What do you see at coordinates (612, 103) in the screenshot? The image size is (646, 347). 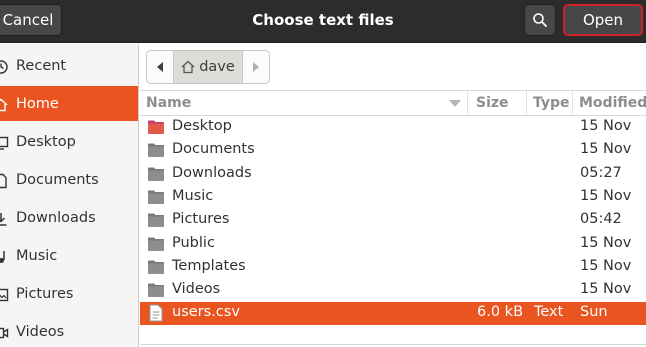 I see `column-modified-header: Modified` at bounding box center [612, 103].